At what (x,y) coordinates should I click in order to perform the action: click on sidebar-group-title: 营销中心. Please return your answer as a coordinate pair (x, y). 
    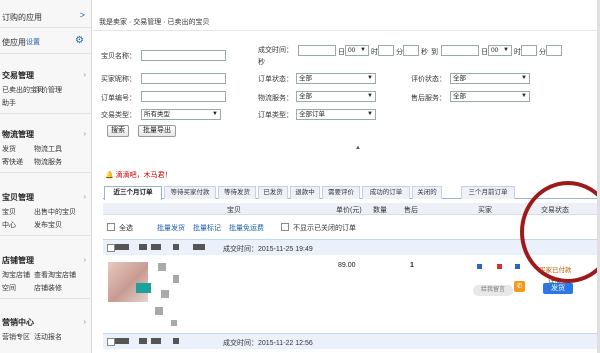
    Looking at the image, I should click on (18, 322).